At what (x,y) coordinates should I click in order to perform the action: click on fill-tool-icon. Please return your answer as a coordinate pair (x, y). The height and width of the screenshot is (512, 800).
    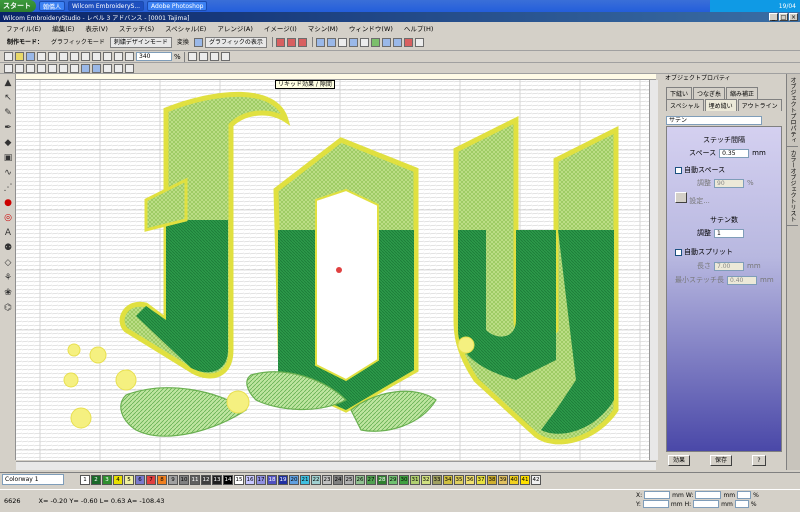
    Looking at the image, I should click on (291, 42).